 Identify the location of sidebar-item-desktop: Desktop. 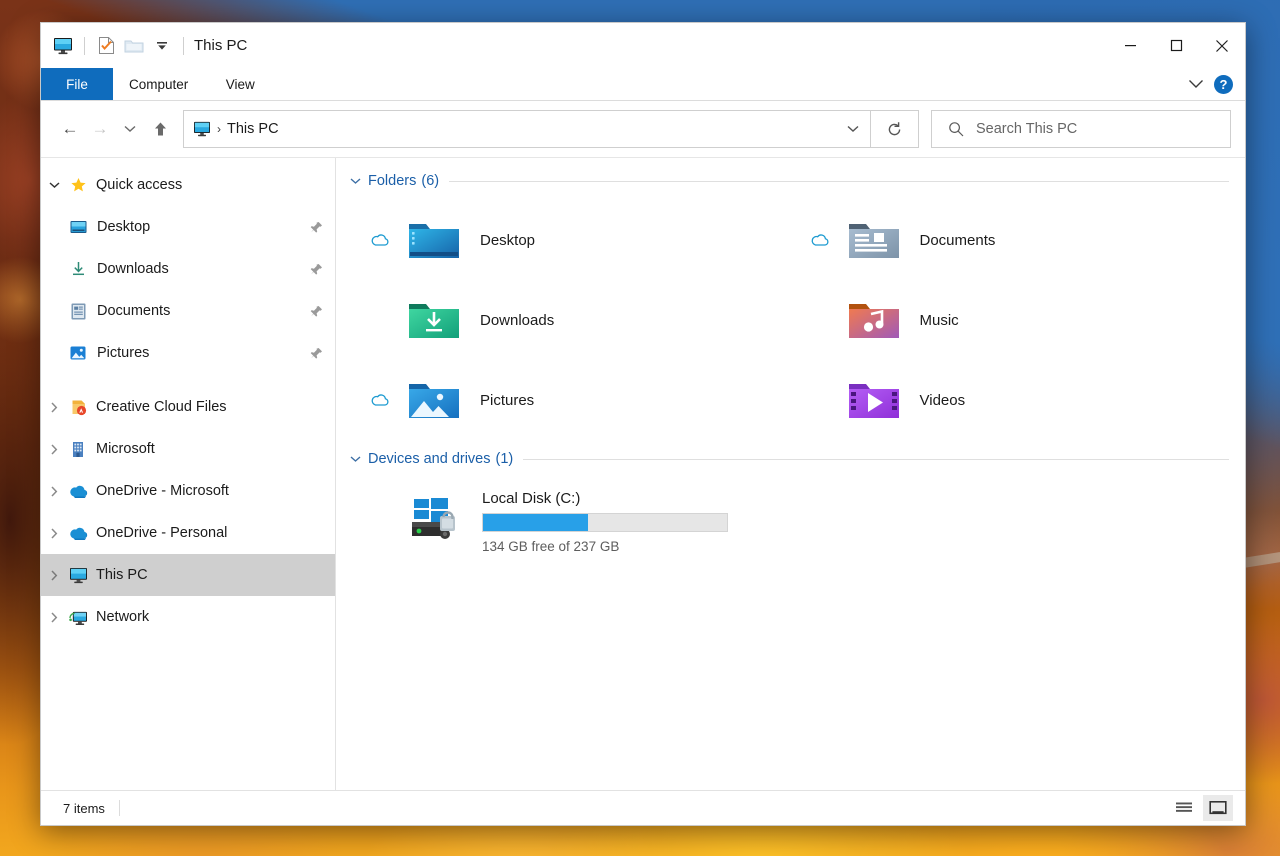
(188, 227).